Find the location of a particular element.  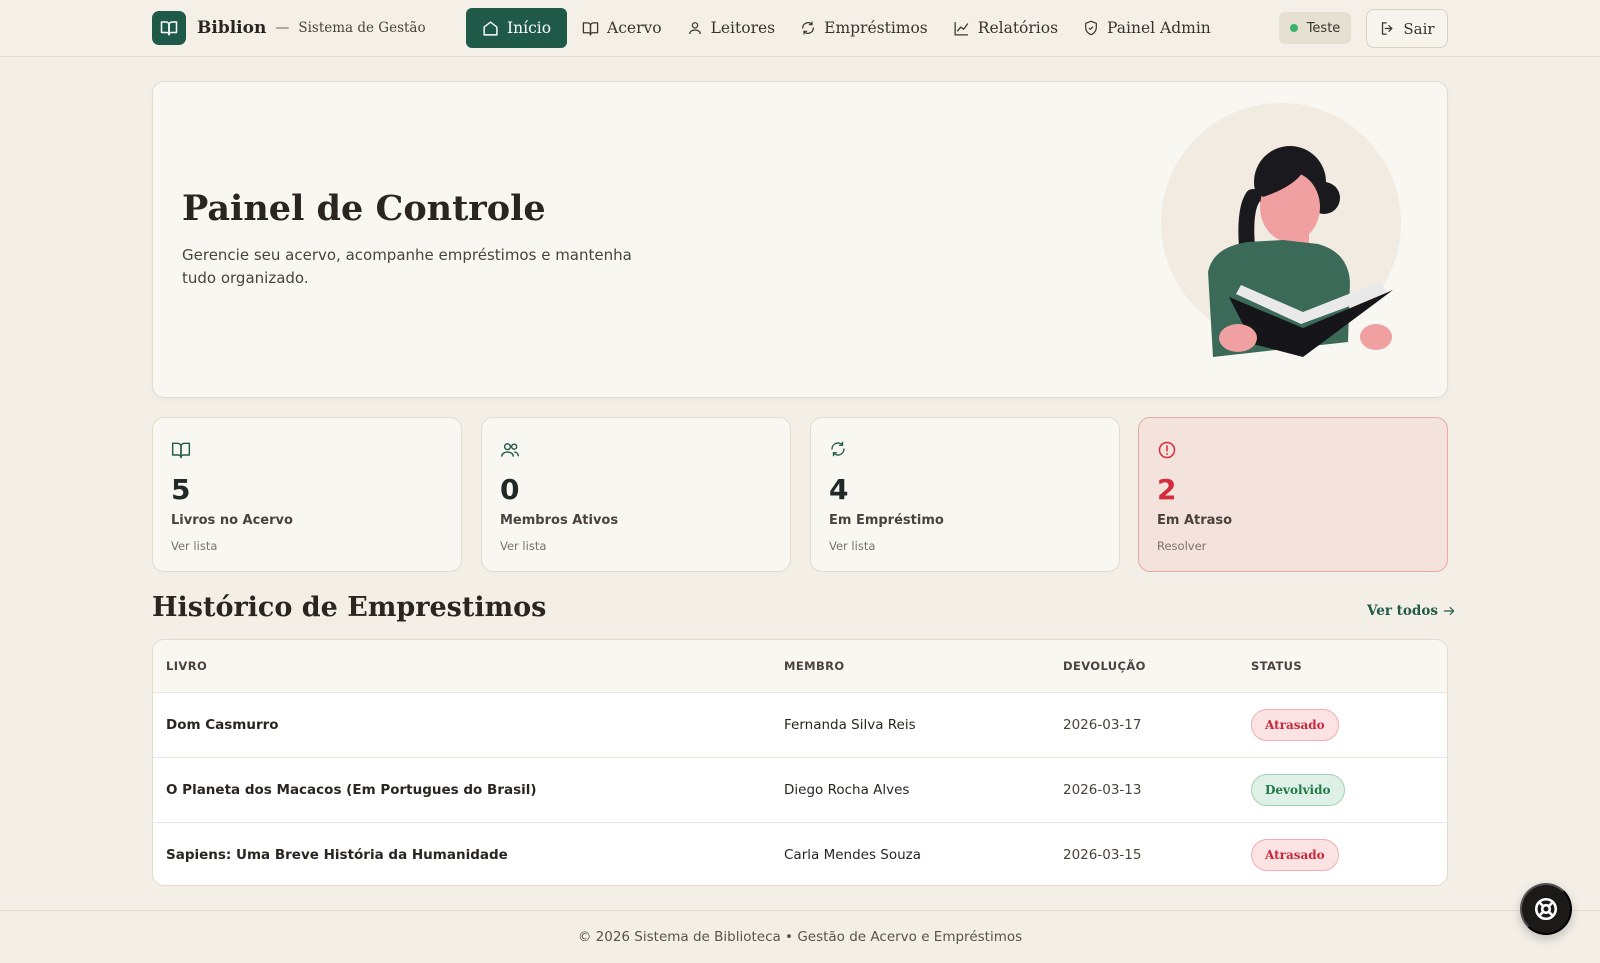

book-title: Dom Casmurro is located at coordinates (222, 725).